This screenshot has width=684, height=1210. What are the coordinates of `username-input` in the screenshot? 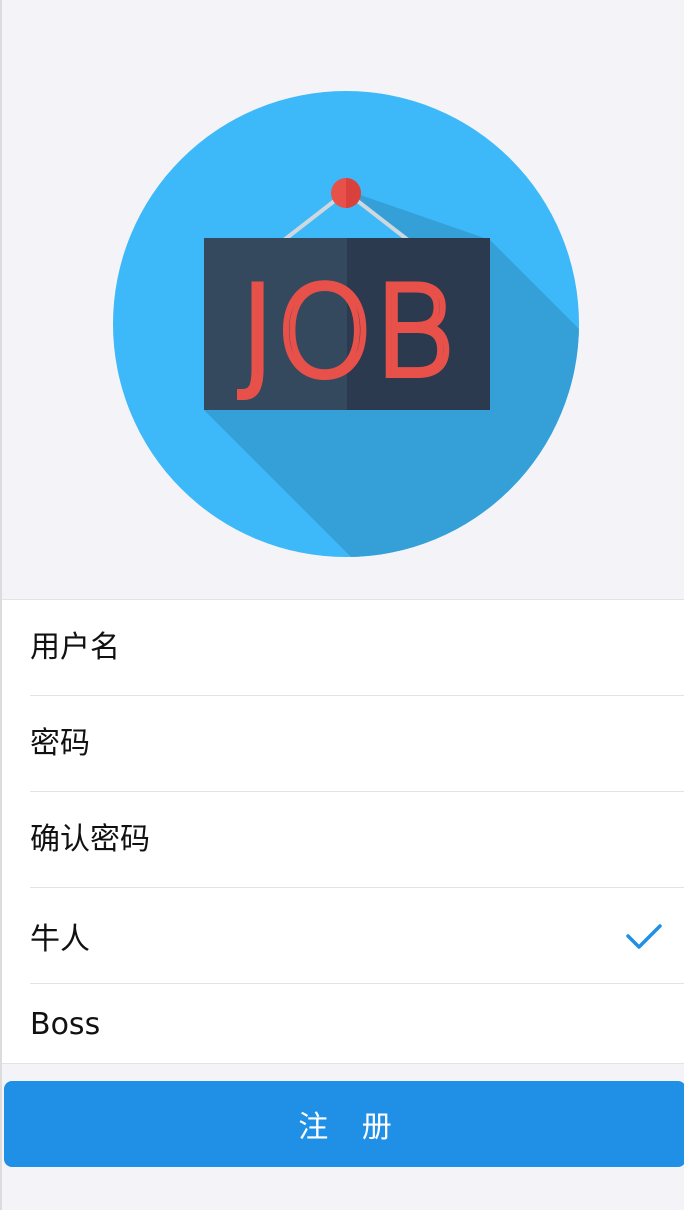 It's located at (357, 647).